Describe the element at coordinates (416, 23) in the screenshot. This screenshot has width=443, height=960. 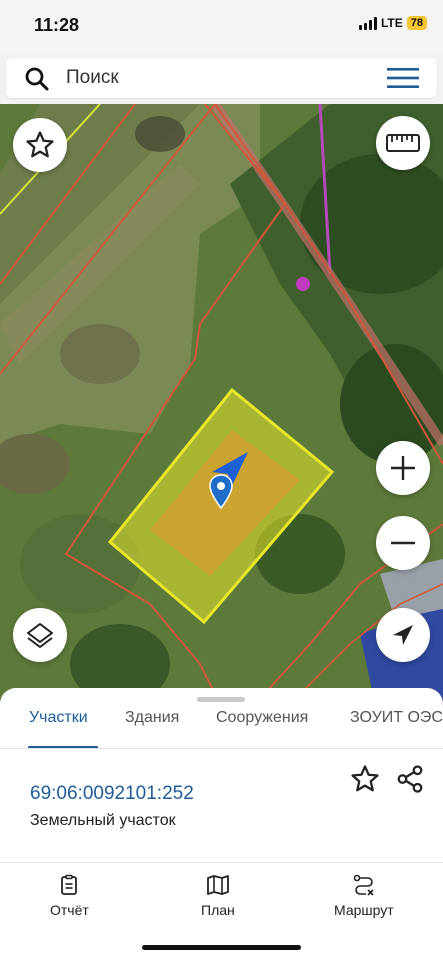
I see `battery-badge: 78` at that location.